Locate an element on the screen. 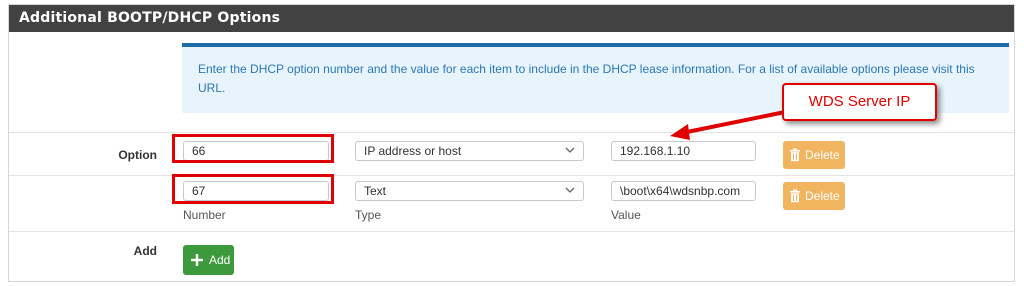  option-value-input: 192.168.1.10 is located at coordinates (683, 151).